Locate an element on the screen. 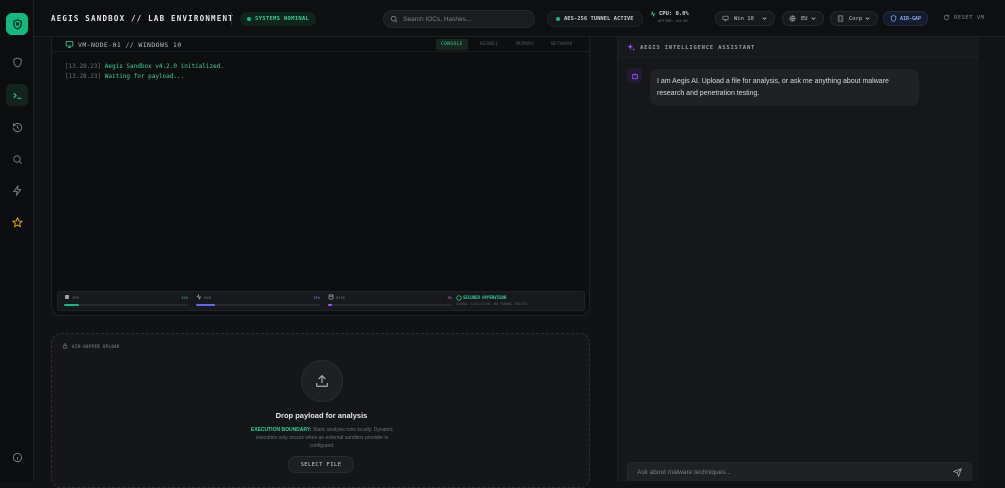  sidebar-item-search is located at coordinates (17, 159).